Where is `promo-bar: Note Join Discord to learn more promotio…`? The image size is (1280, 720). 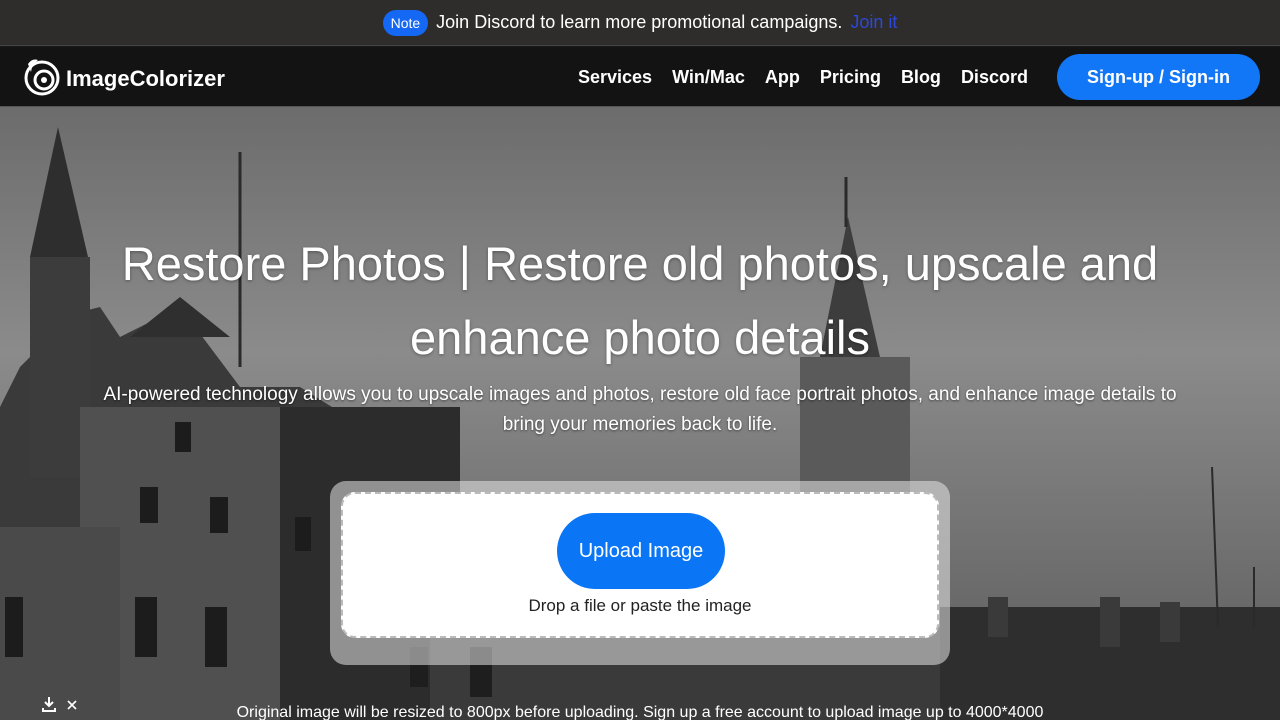 promo-bar: Note Join Discord to learn more promotio… is located at coordinates (640, 23).